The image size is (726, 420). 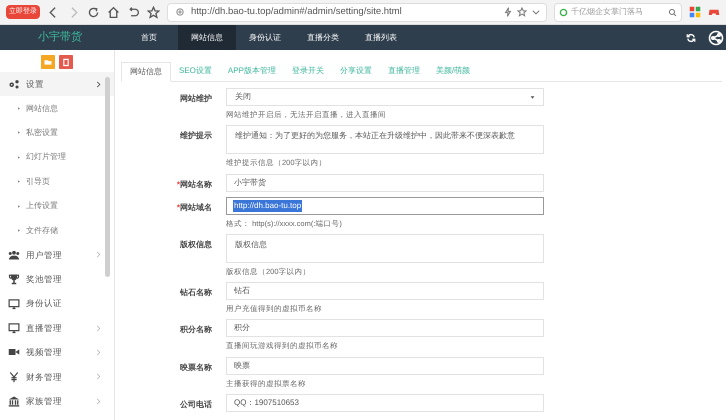 I want to click on input-field: 映票, so click(x=385, y=365).